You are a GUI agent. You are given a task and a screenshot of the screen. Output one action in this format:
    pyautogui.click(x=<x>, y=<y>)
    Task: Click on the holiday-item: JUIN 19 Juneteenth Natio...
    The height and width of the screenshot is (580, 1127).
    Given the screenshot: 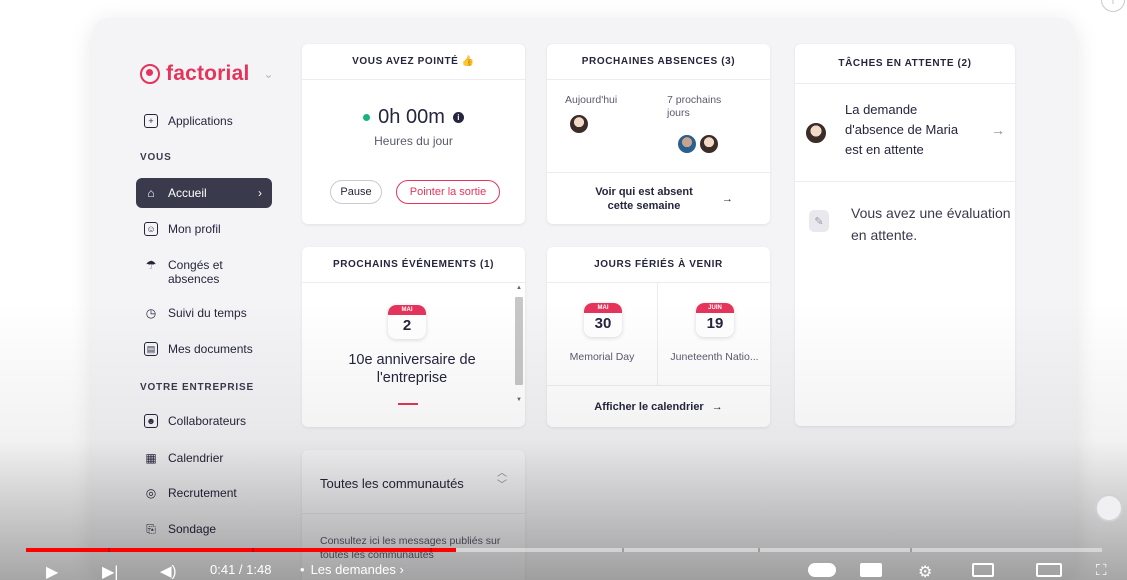 What is the action you would take?
    pyautogui.click(x=714, y=334)
    